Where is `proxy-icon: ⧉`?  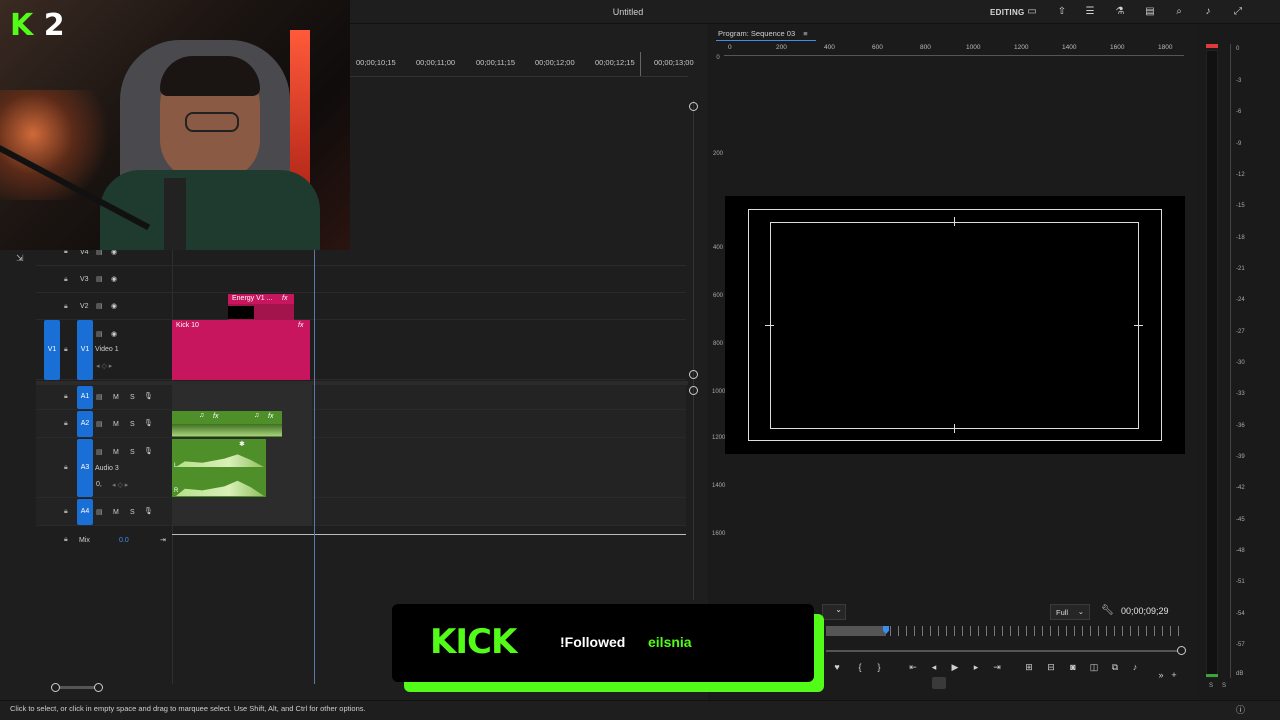 proxy-icon: ⧉ is located at coordinates (1115, 667).